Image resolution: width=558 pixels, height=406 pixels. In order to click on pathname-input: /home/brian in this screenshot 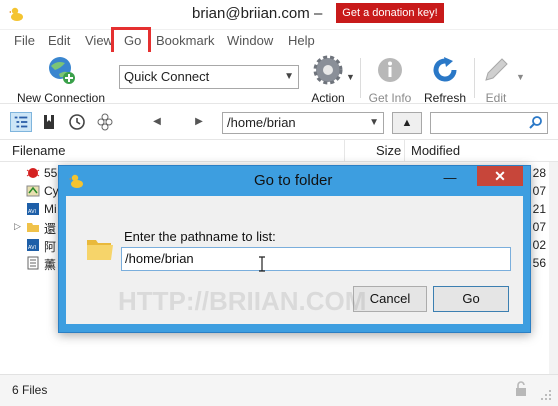, I will do `click(316, 259)`.